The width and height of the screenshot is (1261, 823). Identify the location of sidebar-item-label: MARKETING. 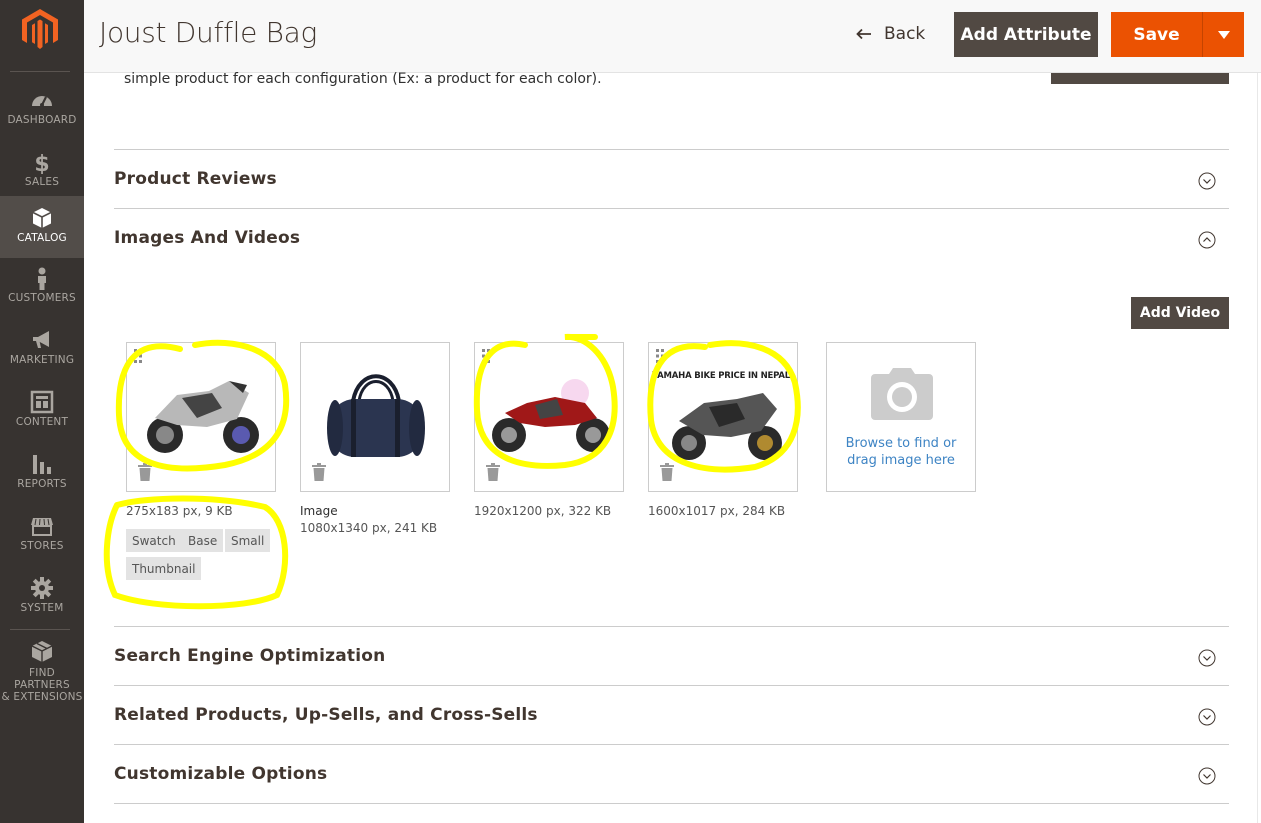
(42, 360).